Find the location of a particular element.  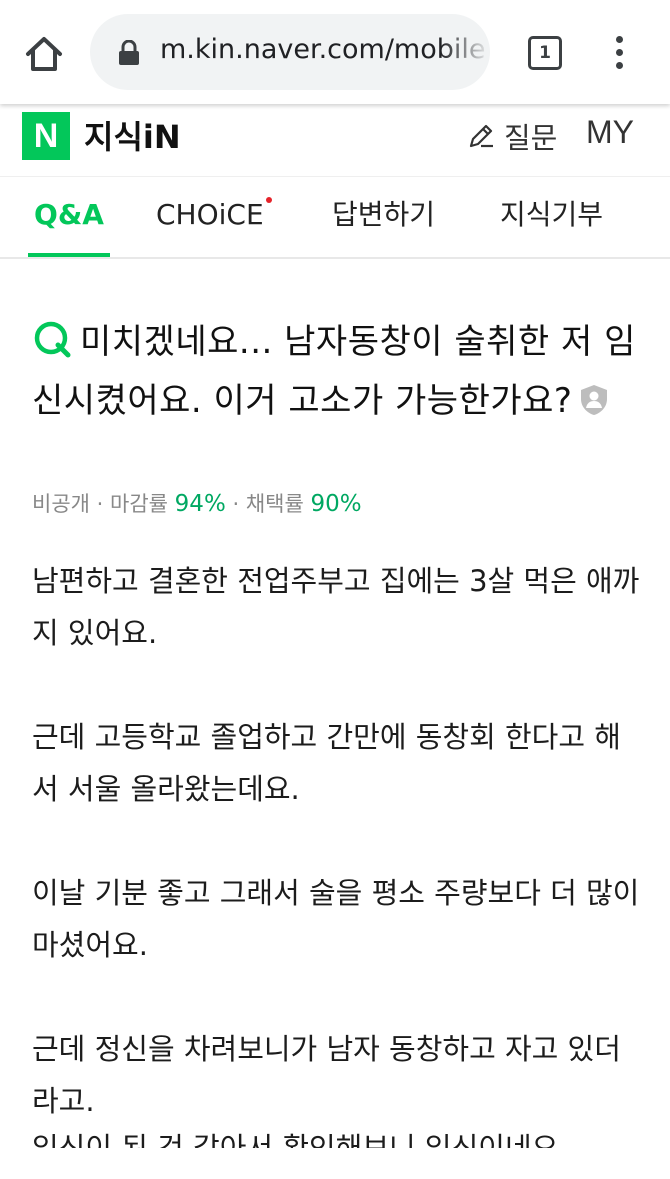

ask-question-button: 질문 is located at coordinates (511, 136).